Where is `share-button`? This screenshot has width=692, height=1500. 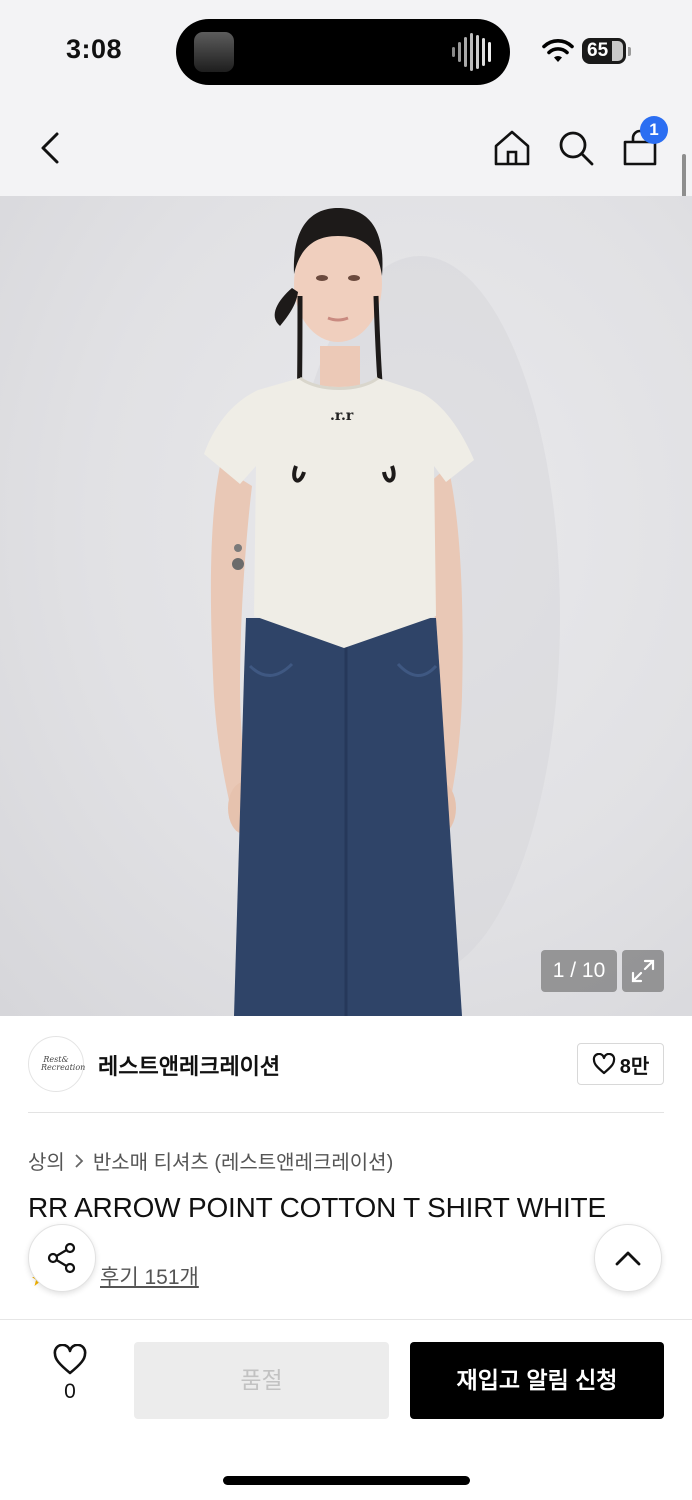 share-button is located at coordinates (62, 1258).